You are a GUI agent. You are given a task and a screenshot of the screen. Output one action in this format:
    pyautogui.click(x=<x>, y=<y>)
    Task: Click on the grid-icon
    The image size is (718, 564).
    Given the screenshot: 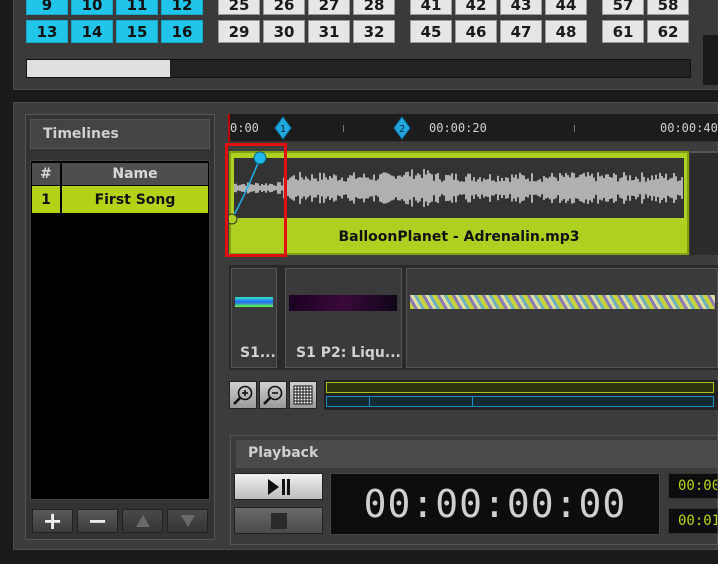 What is the action you would take?
    pyautogui.click(x=303, y=395)
    